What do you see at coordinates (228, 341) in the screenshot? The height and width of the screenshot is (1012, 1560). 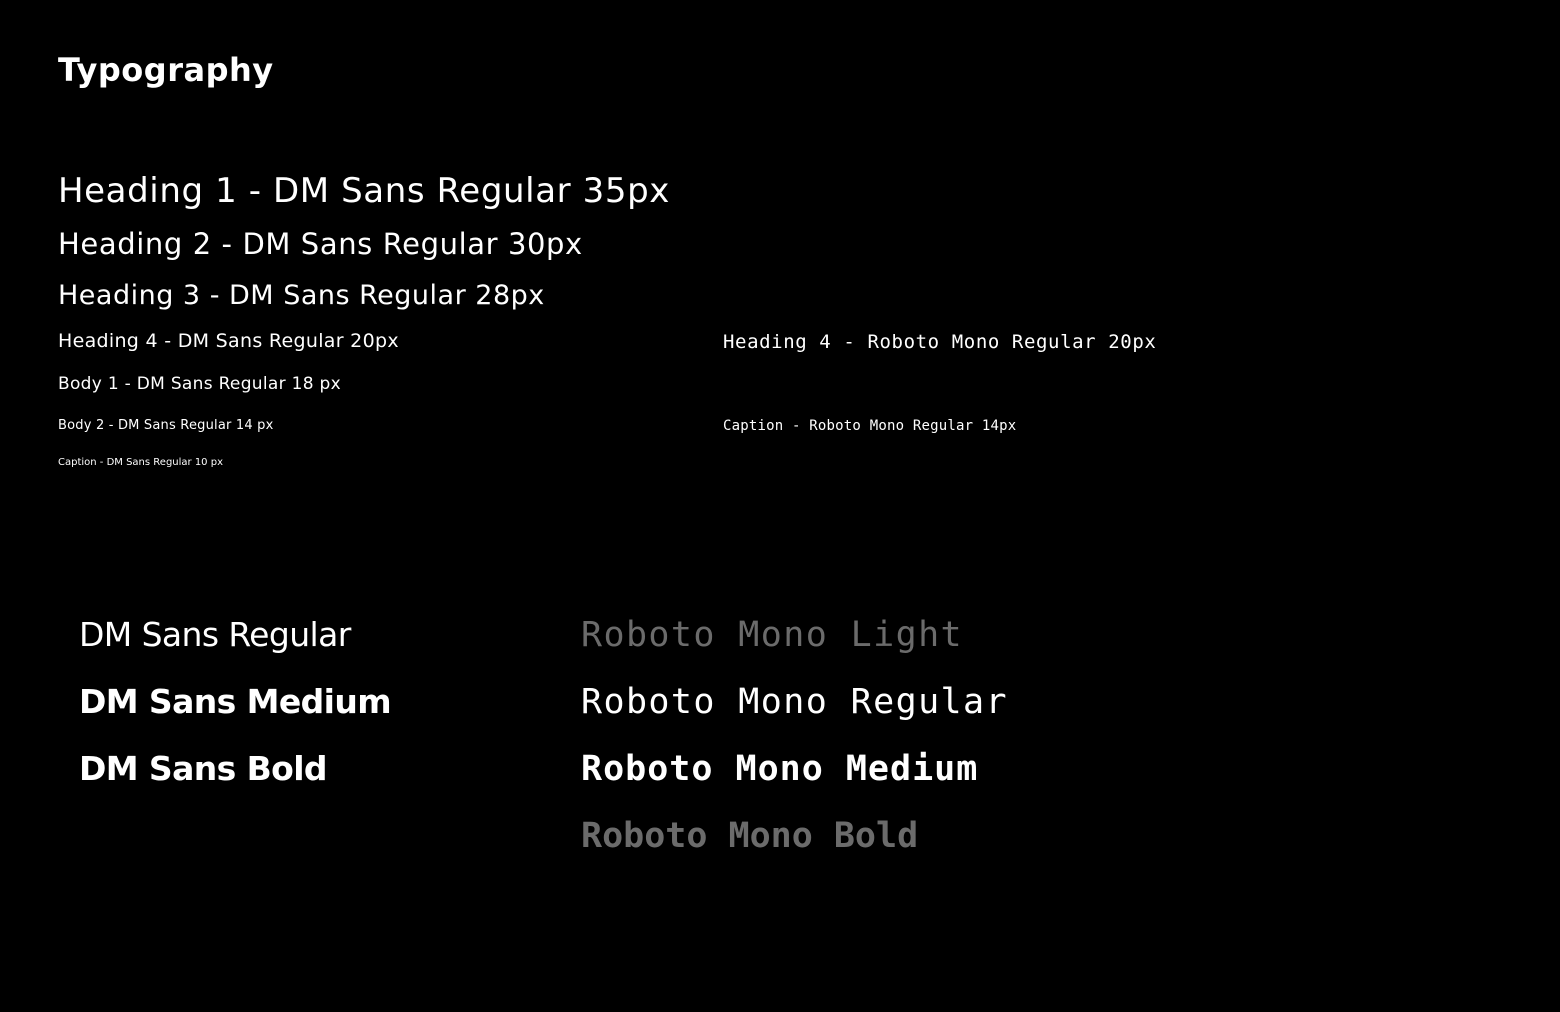 I see `heading4-sample: Heading 4 - DM Sans Regular 20px` at bounding box center [228, 341].